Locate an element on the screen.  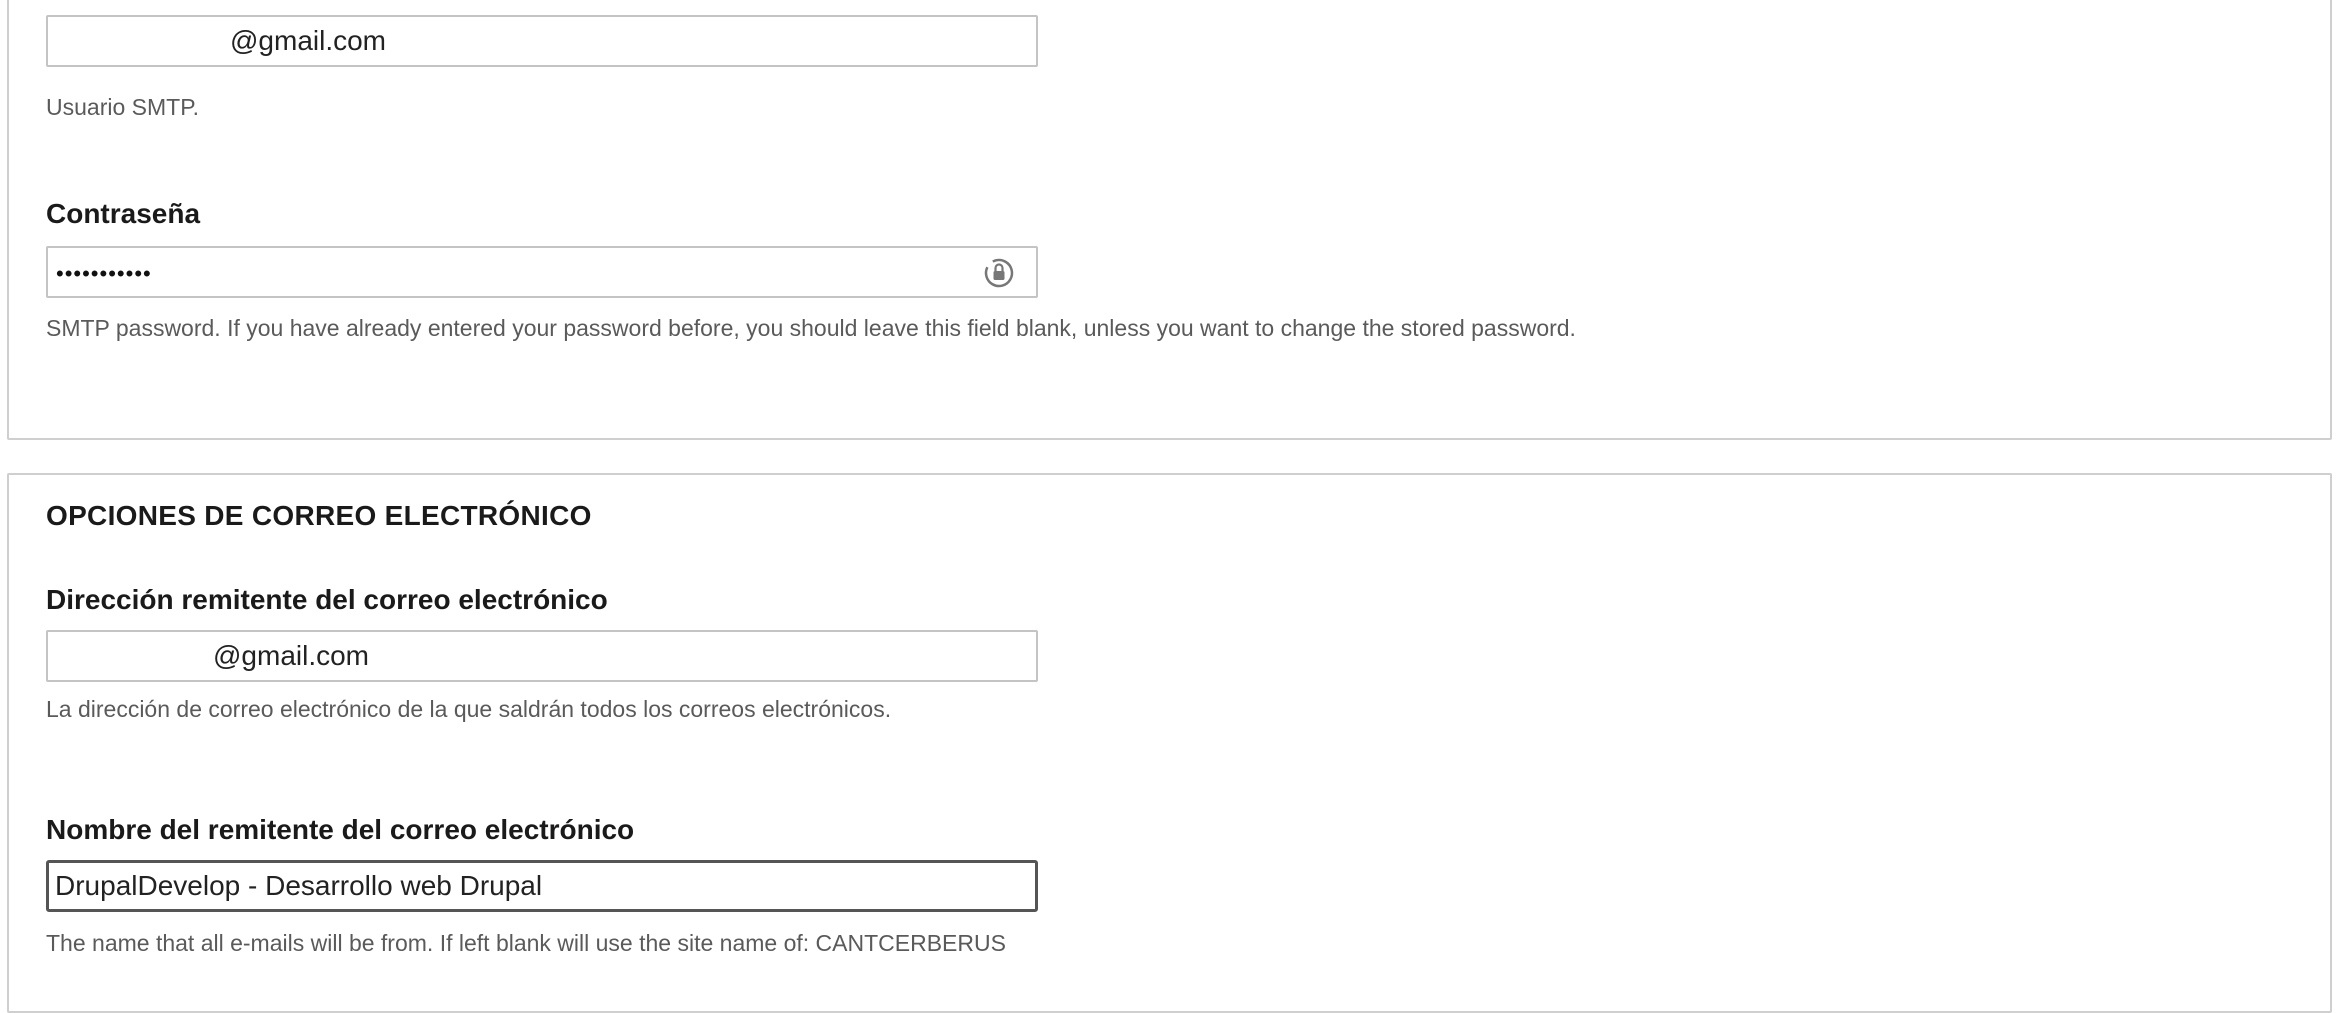
from-name-input: DrupalDevelop - Desarrollo web Drupal is located at coordinates (542, 886).